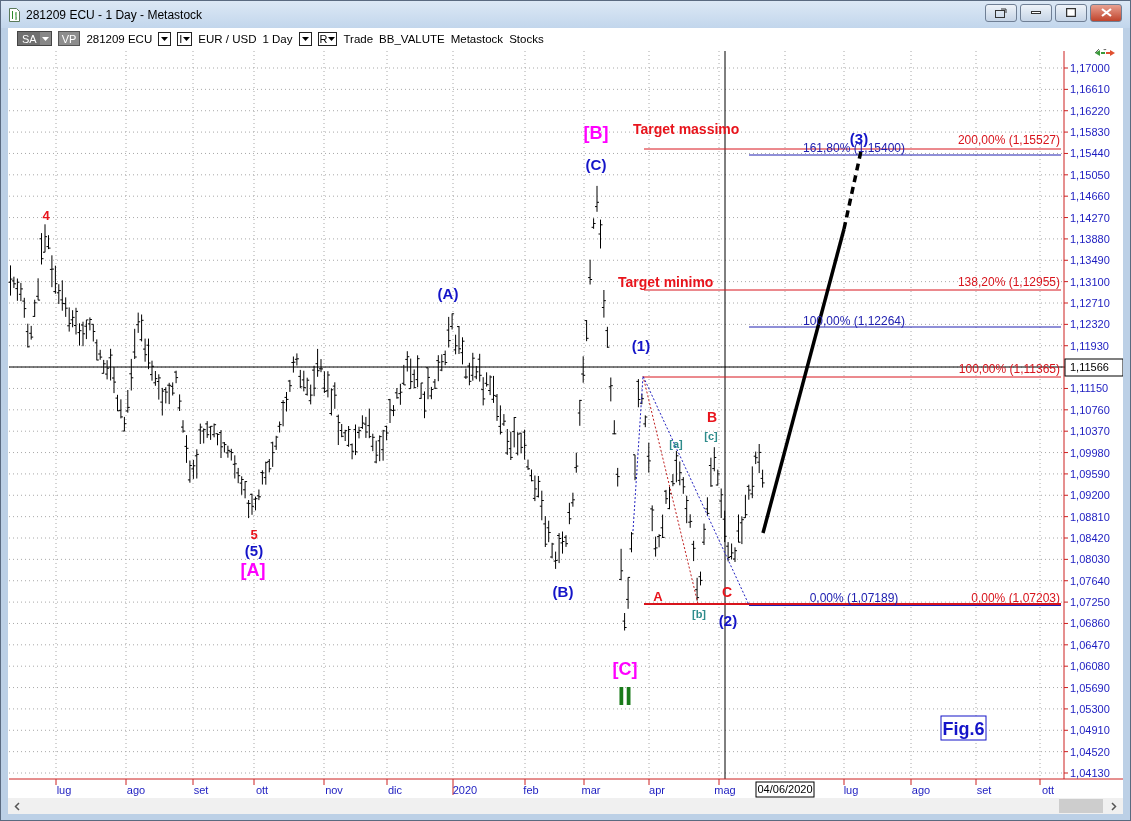 This screenshot has width=1131, height=821. What do you see at coordinates (676, 444) in the screenshot?
I see `wave-label: [a]` at bounding box center [676, 444].